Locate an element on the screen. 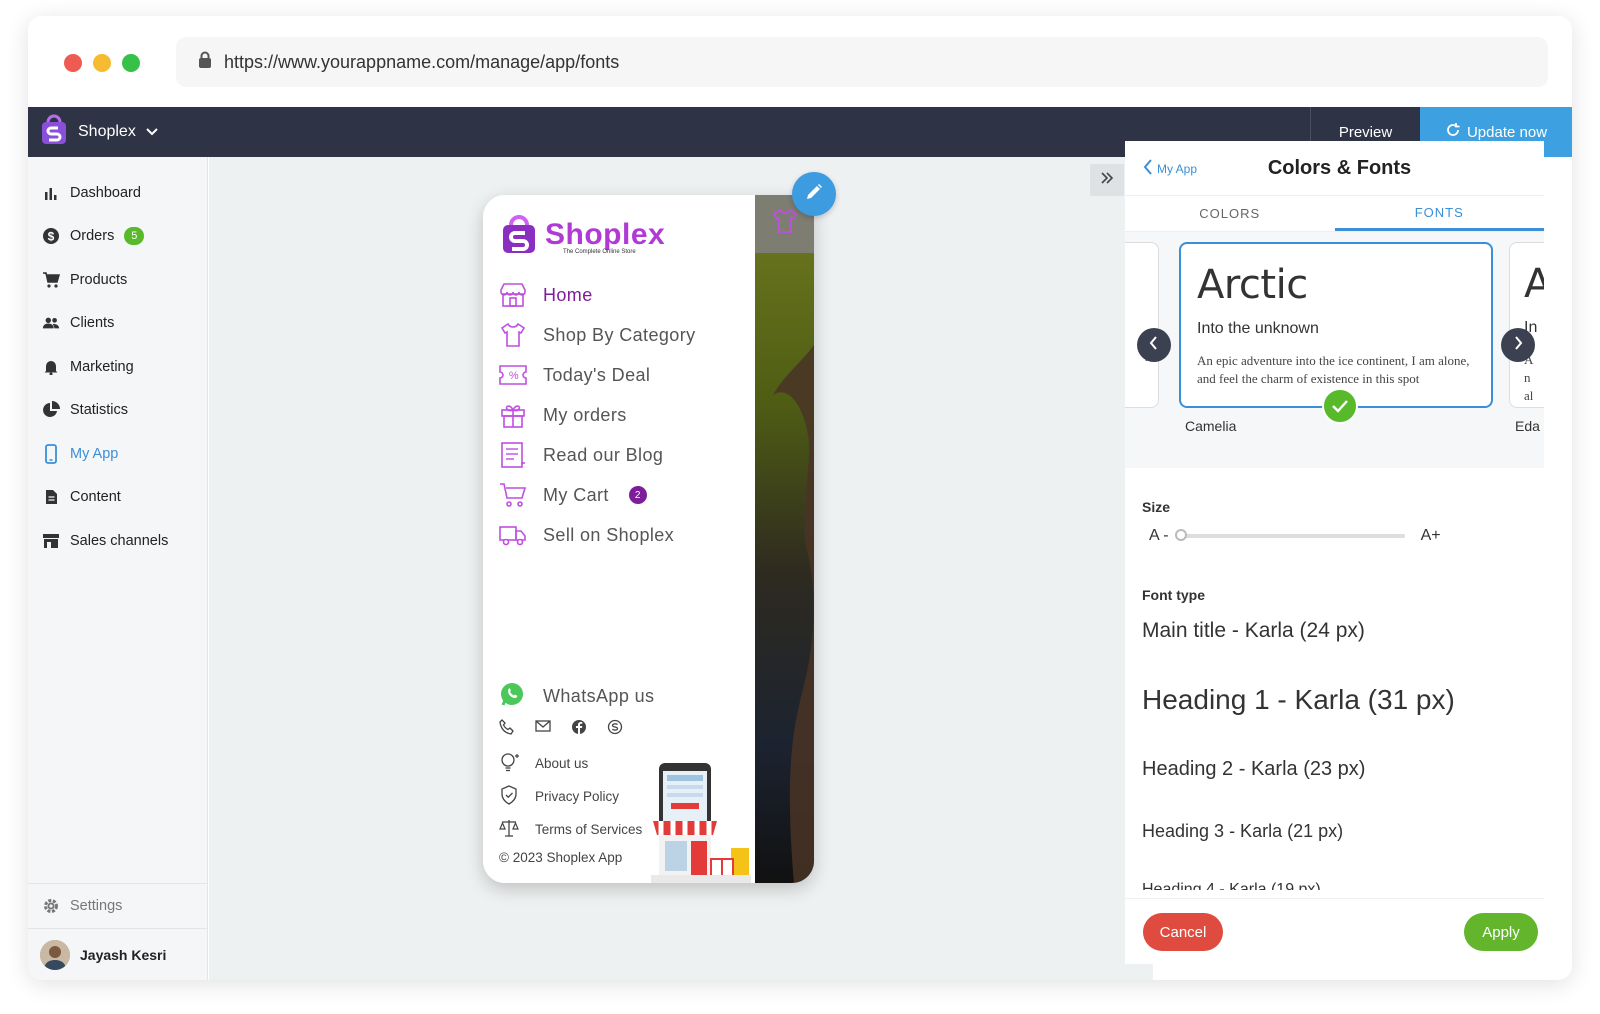 This screenshot has height=1014, width=1600. pie-chart-icon is located at coordinates (51, 410).